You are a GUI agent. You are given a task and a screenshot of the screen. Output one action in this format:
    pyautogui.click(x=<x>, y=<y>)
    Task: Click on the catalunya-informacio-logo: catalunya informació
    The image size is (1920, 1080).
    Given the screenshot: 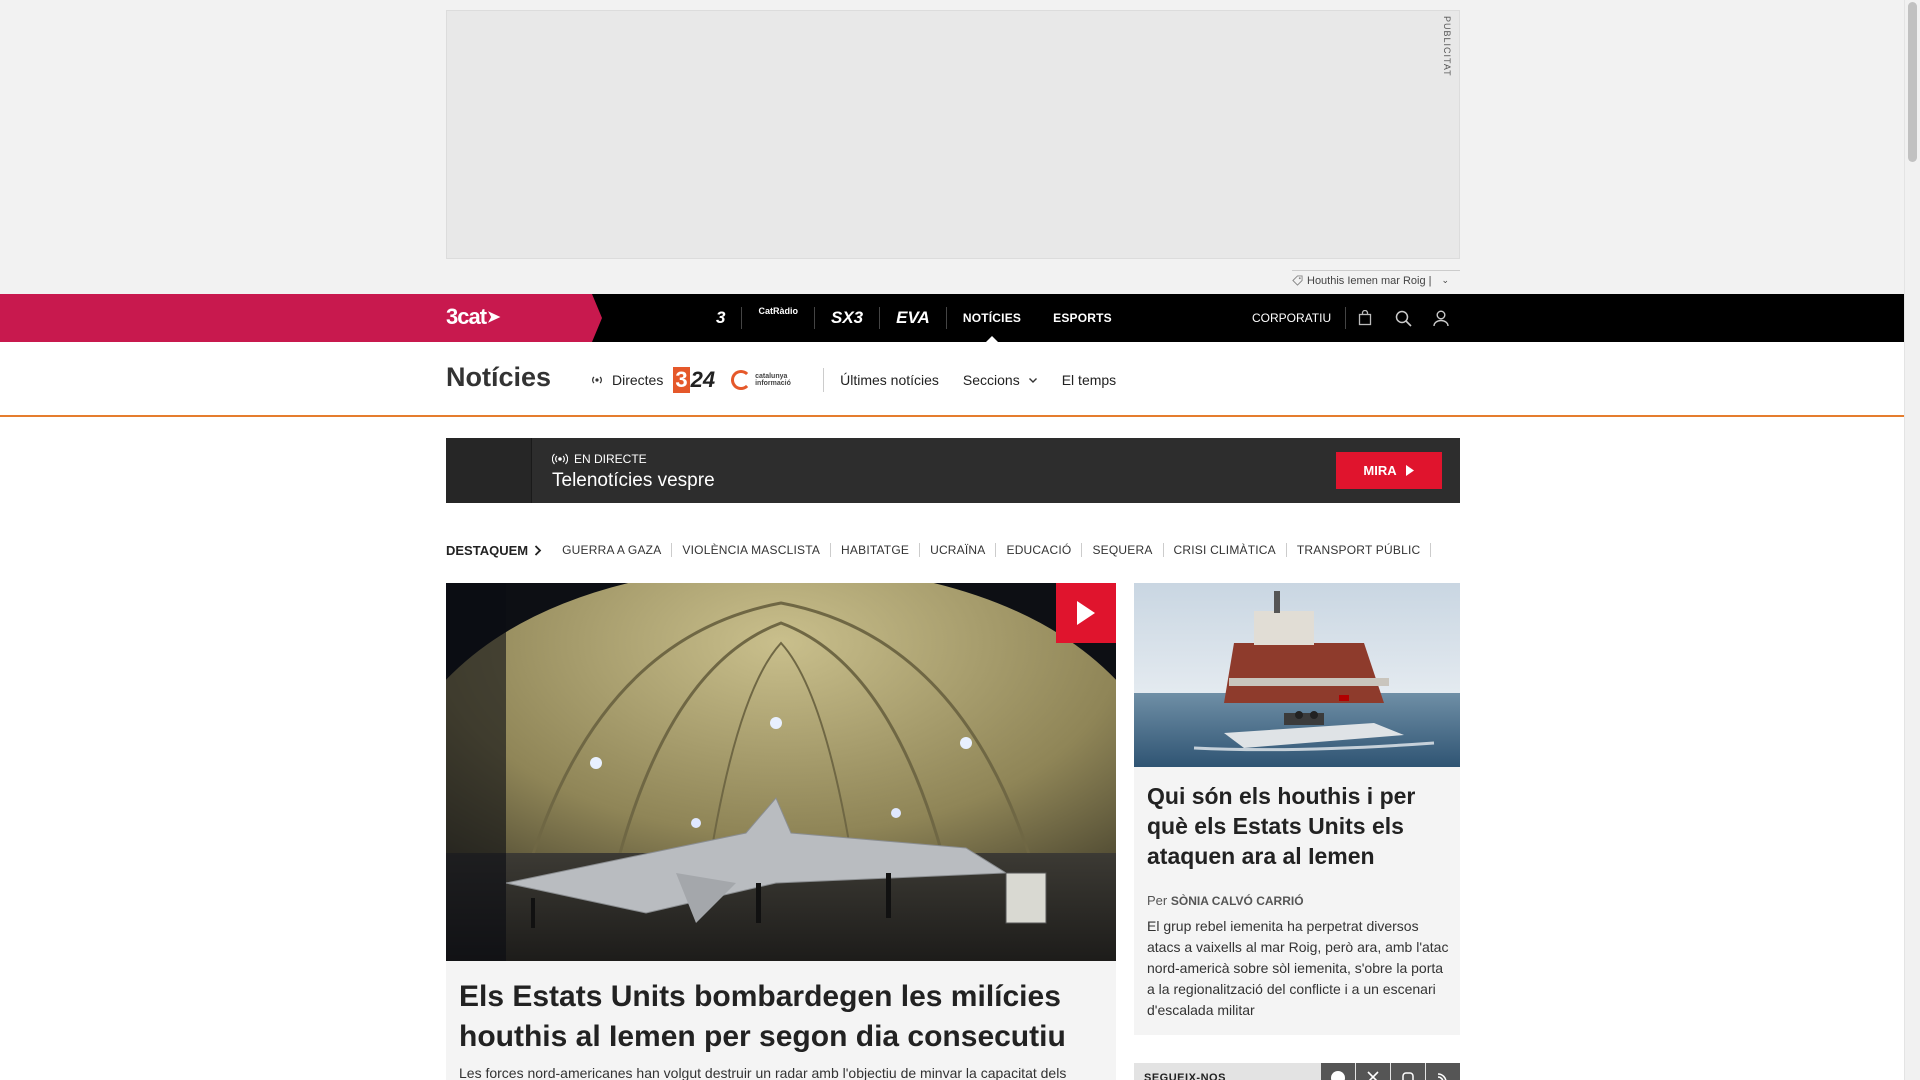 What is the action you would take?
    pyautogui.click(x=769, y=380)
    